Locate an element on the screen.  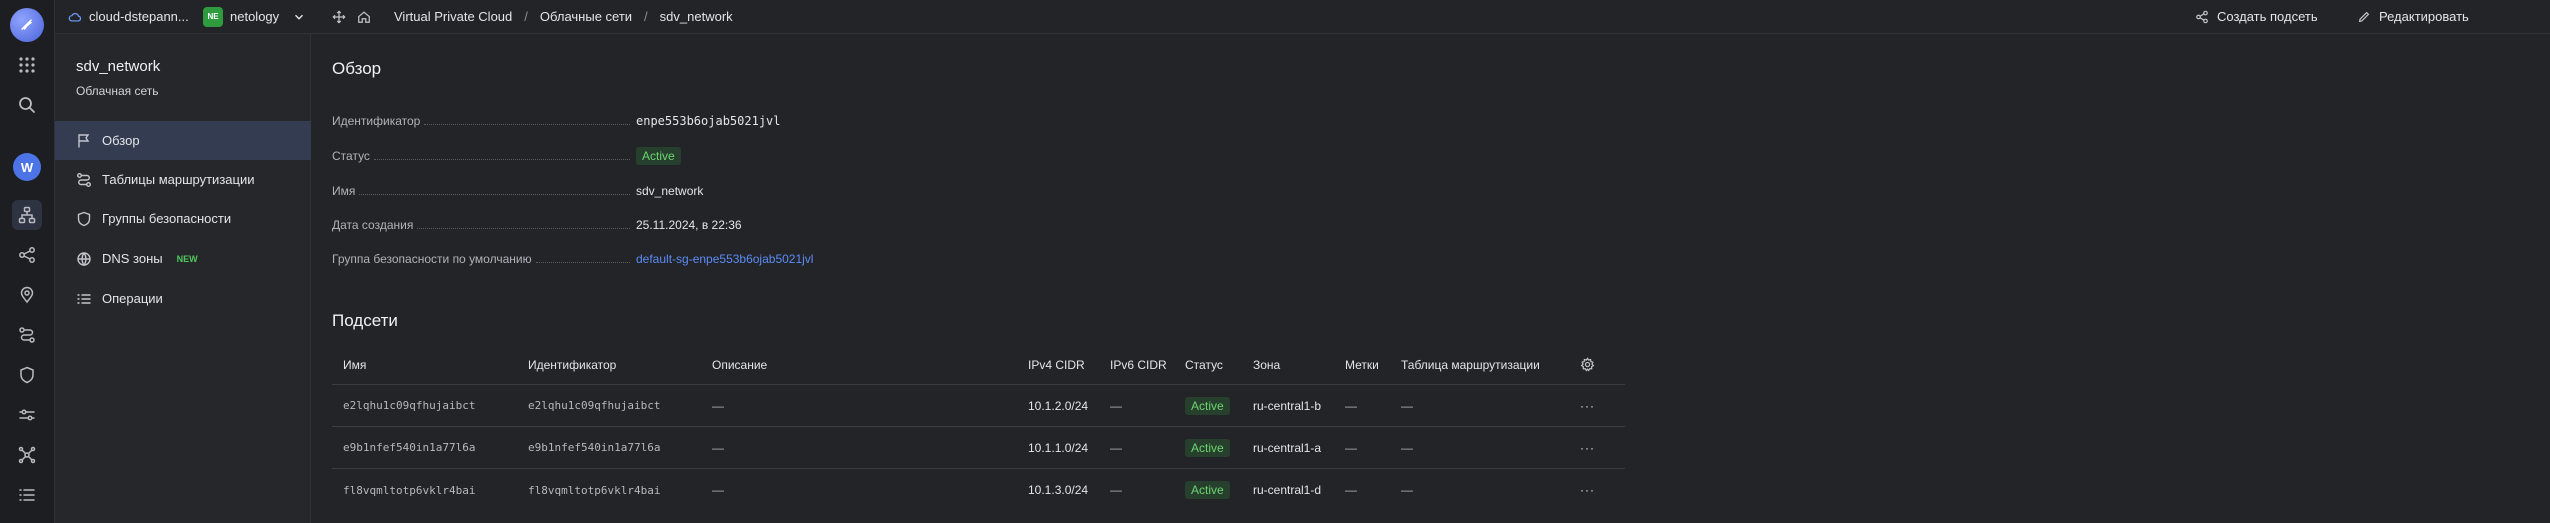
global-rail: W is located at coordinates (27, 261).